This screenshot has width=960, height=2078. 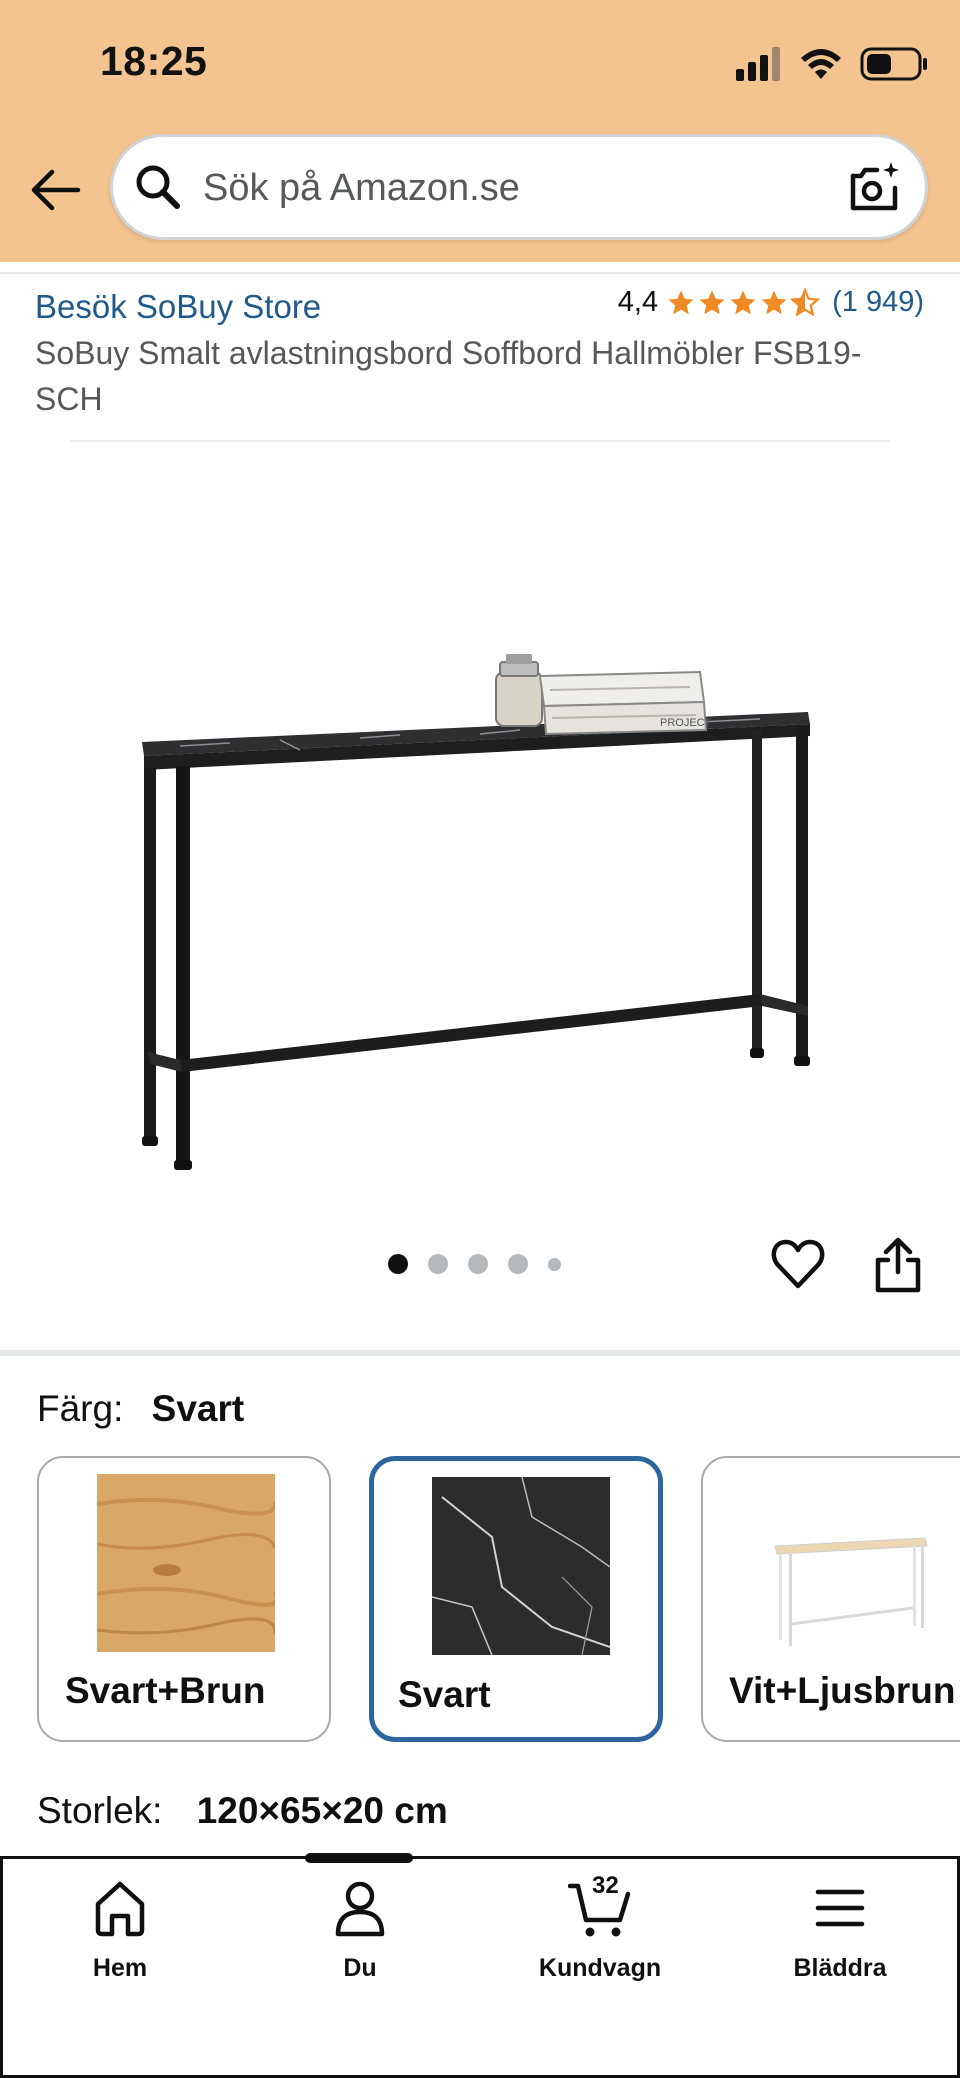 I want to click on white-table-swatch, so click(x=850, y=1563).